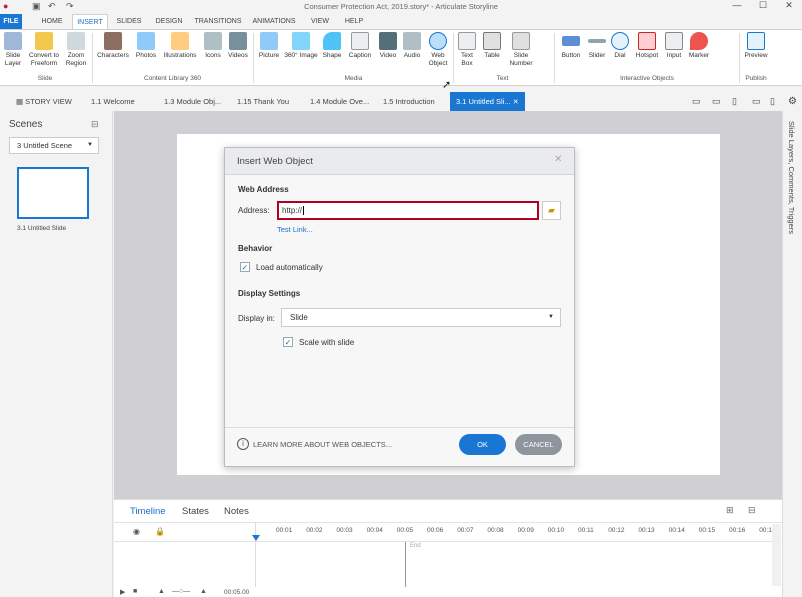 This screenshot has width=802, height=597. What do you see at coordinates (409, 101) in the screenshot?
I see `tab-slide-introduction: 1.5 Introduction` at bounding box center [409, 101].